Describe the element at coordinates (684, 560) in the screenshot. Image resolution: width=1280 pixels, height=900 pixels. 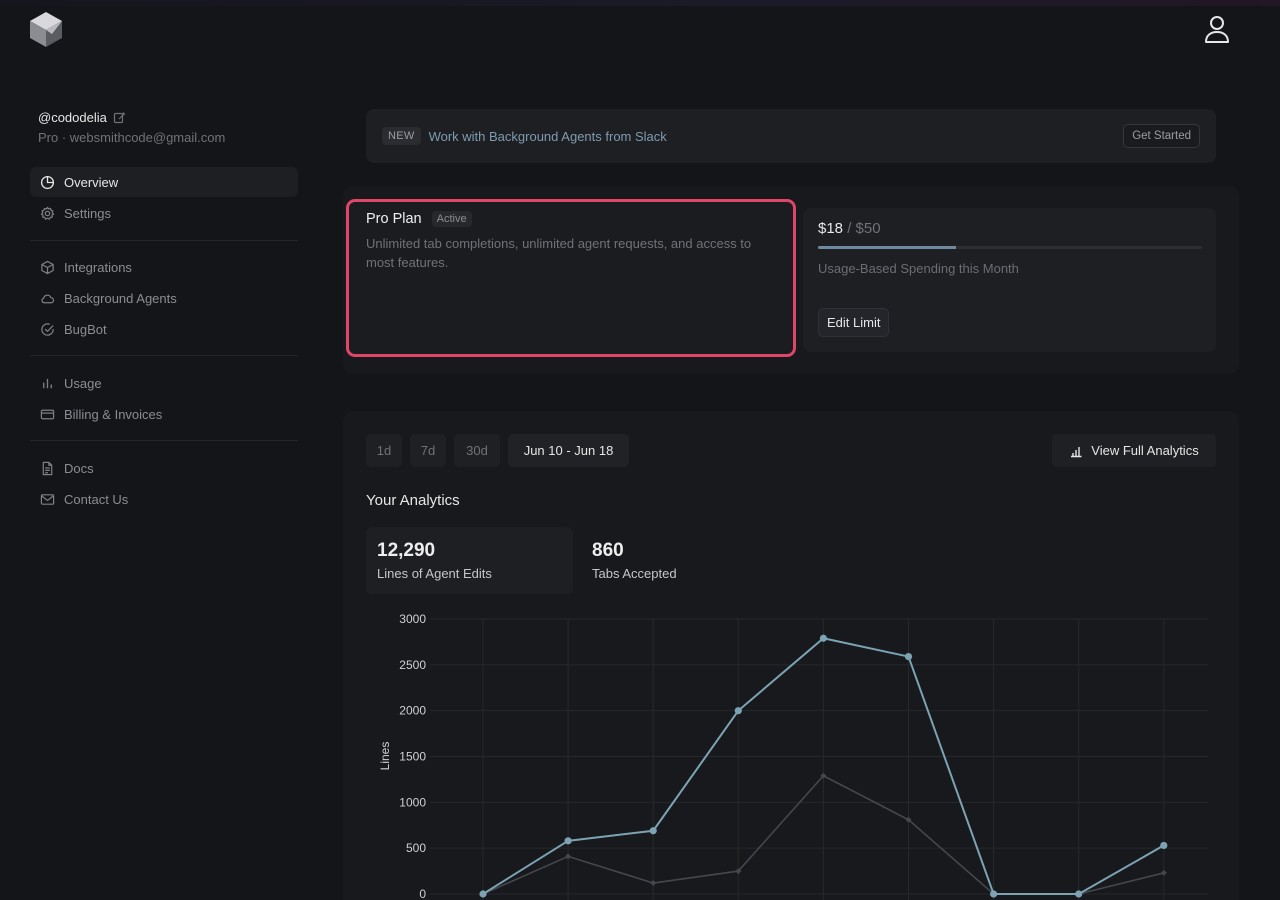
I see `stat-card-tabs-accepted: 860 Tabs Accepted` at that location.